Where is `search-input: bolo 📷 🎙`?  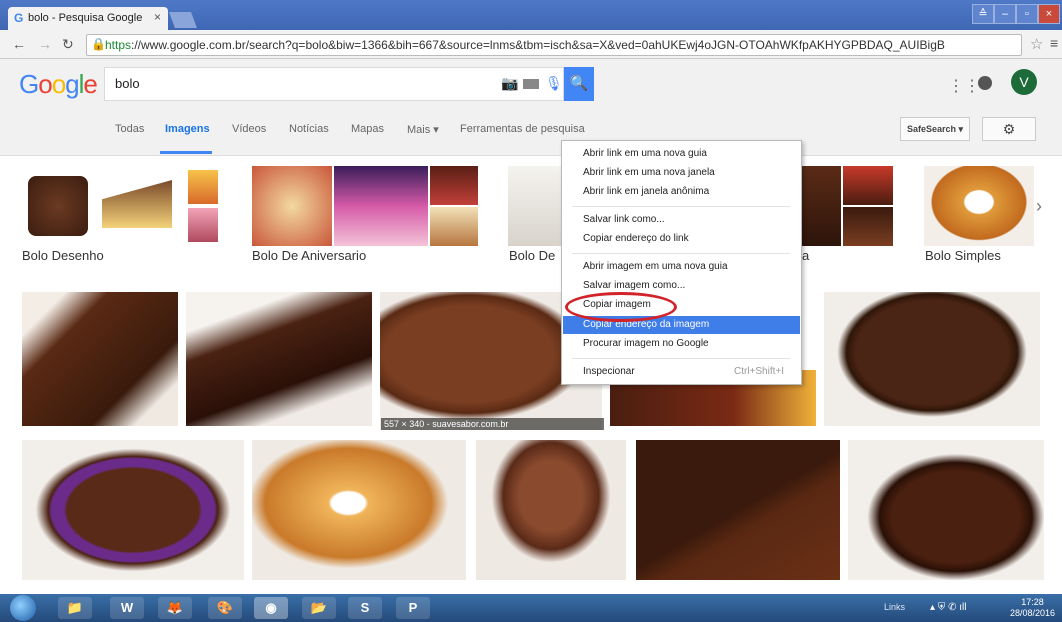 search-input: bolo 📷 🎙 is located at coordinates (334, 84).